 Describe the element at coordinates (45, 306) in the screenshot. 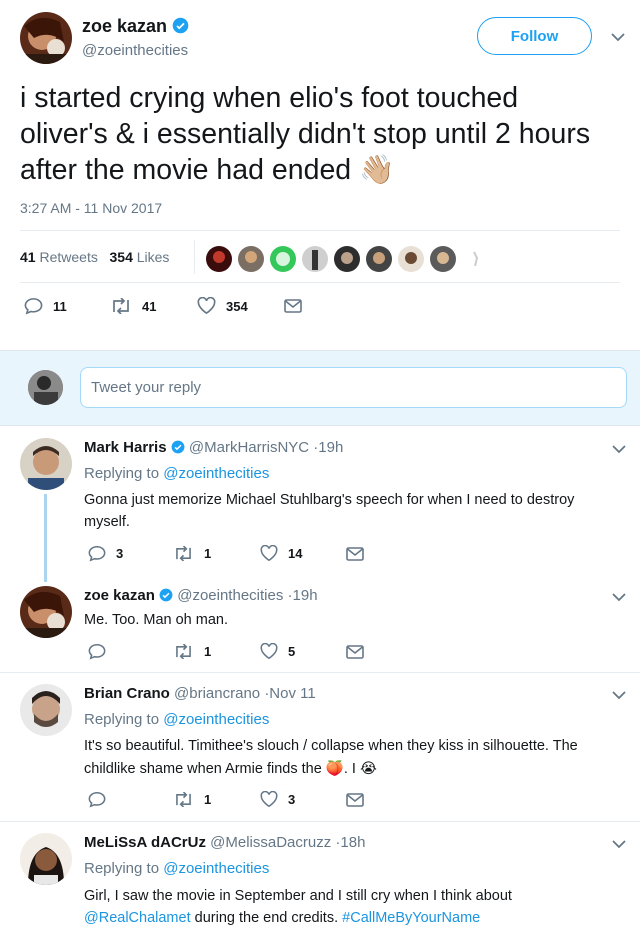

I see `reply-button: 11` at that location.